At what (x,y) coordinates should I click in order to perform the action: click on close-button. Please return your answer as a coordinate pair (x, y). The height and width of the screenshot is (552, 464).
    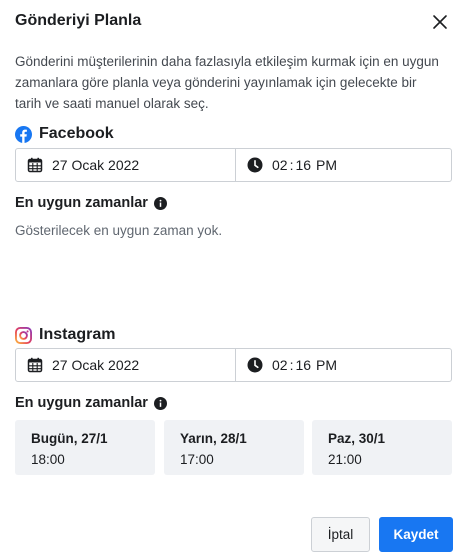
    Looking at the image, I should click on (440, 22).